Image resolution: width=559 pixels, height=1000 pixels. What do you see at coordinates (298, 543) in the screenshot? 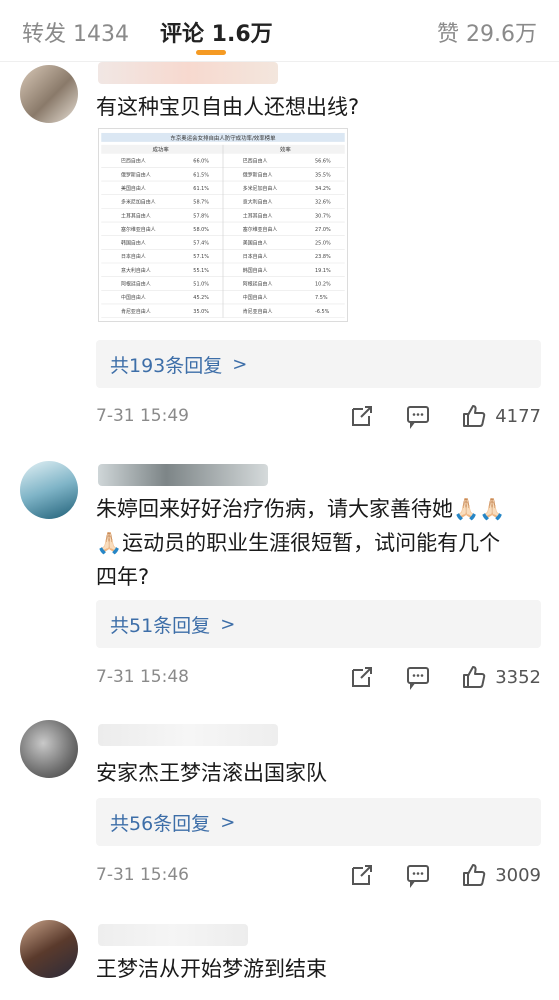
I see `comment-text-line: 🙏🏻运动员的职业生涯很短暂，试问能有几个` at bounding box center [298, 543].